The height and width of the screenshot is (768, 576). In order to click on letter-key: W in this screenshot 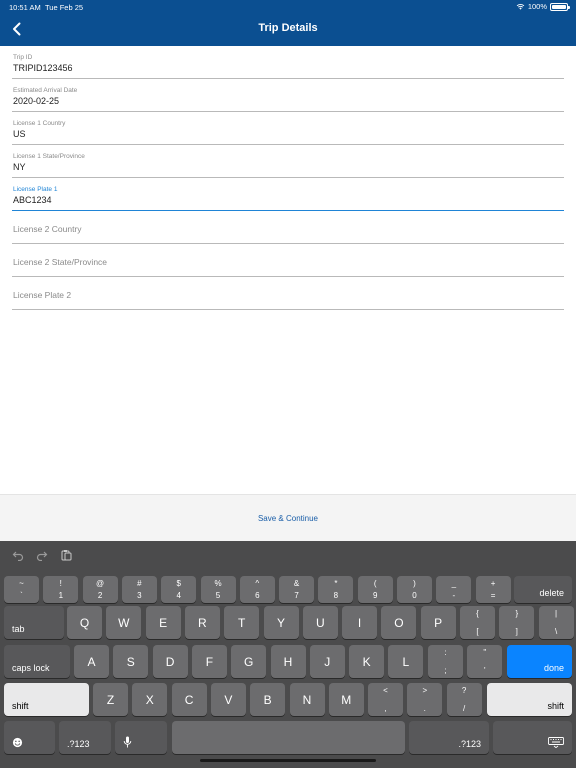, I will do `click(124, 622)`.